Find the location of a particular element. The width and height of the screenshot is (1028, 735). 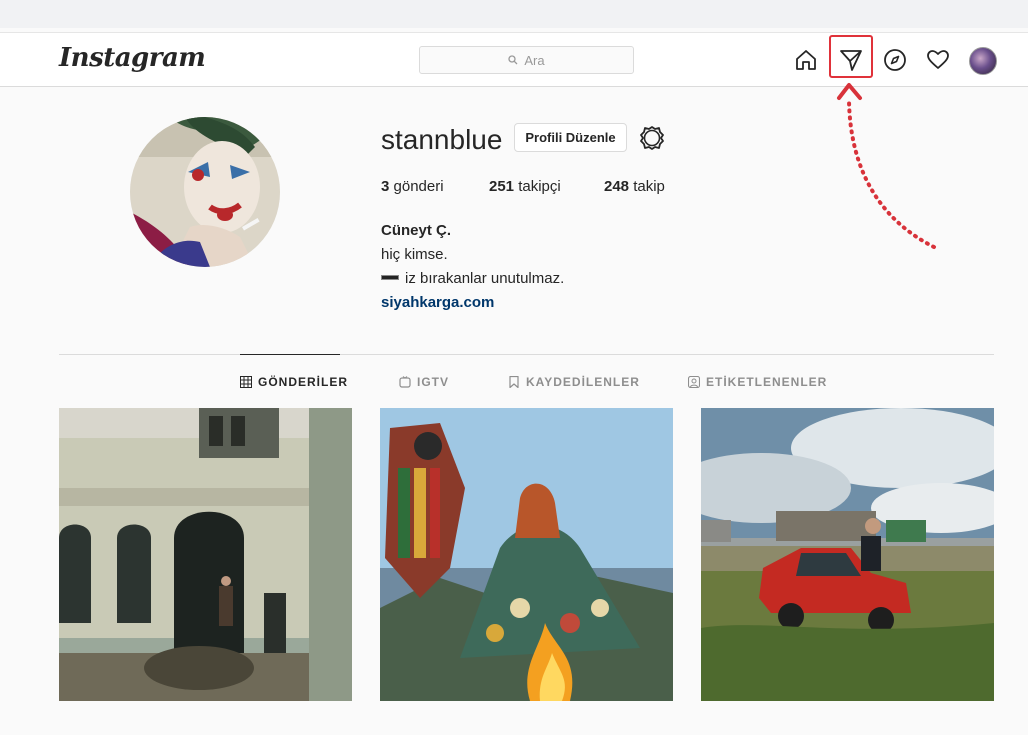

top-navigation-bar: Instagram Ara is located at coordinates (514, 59).